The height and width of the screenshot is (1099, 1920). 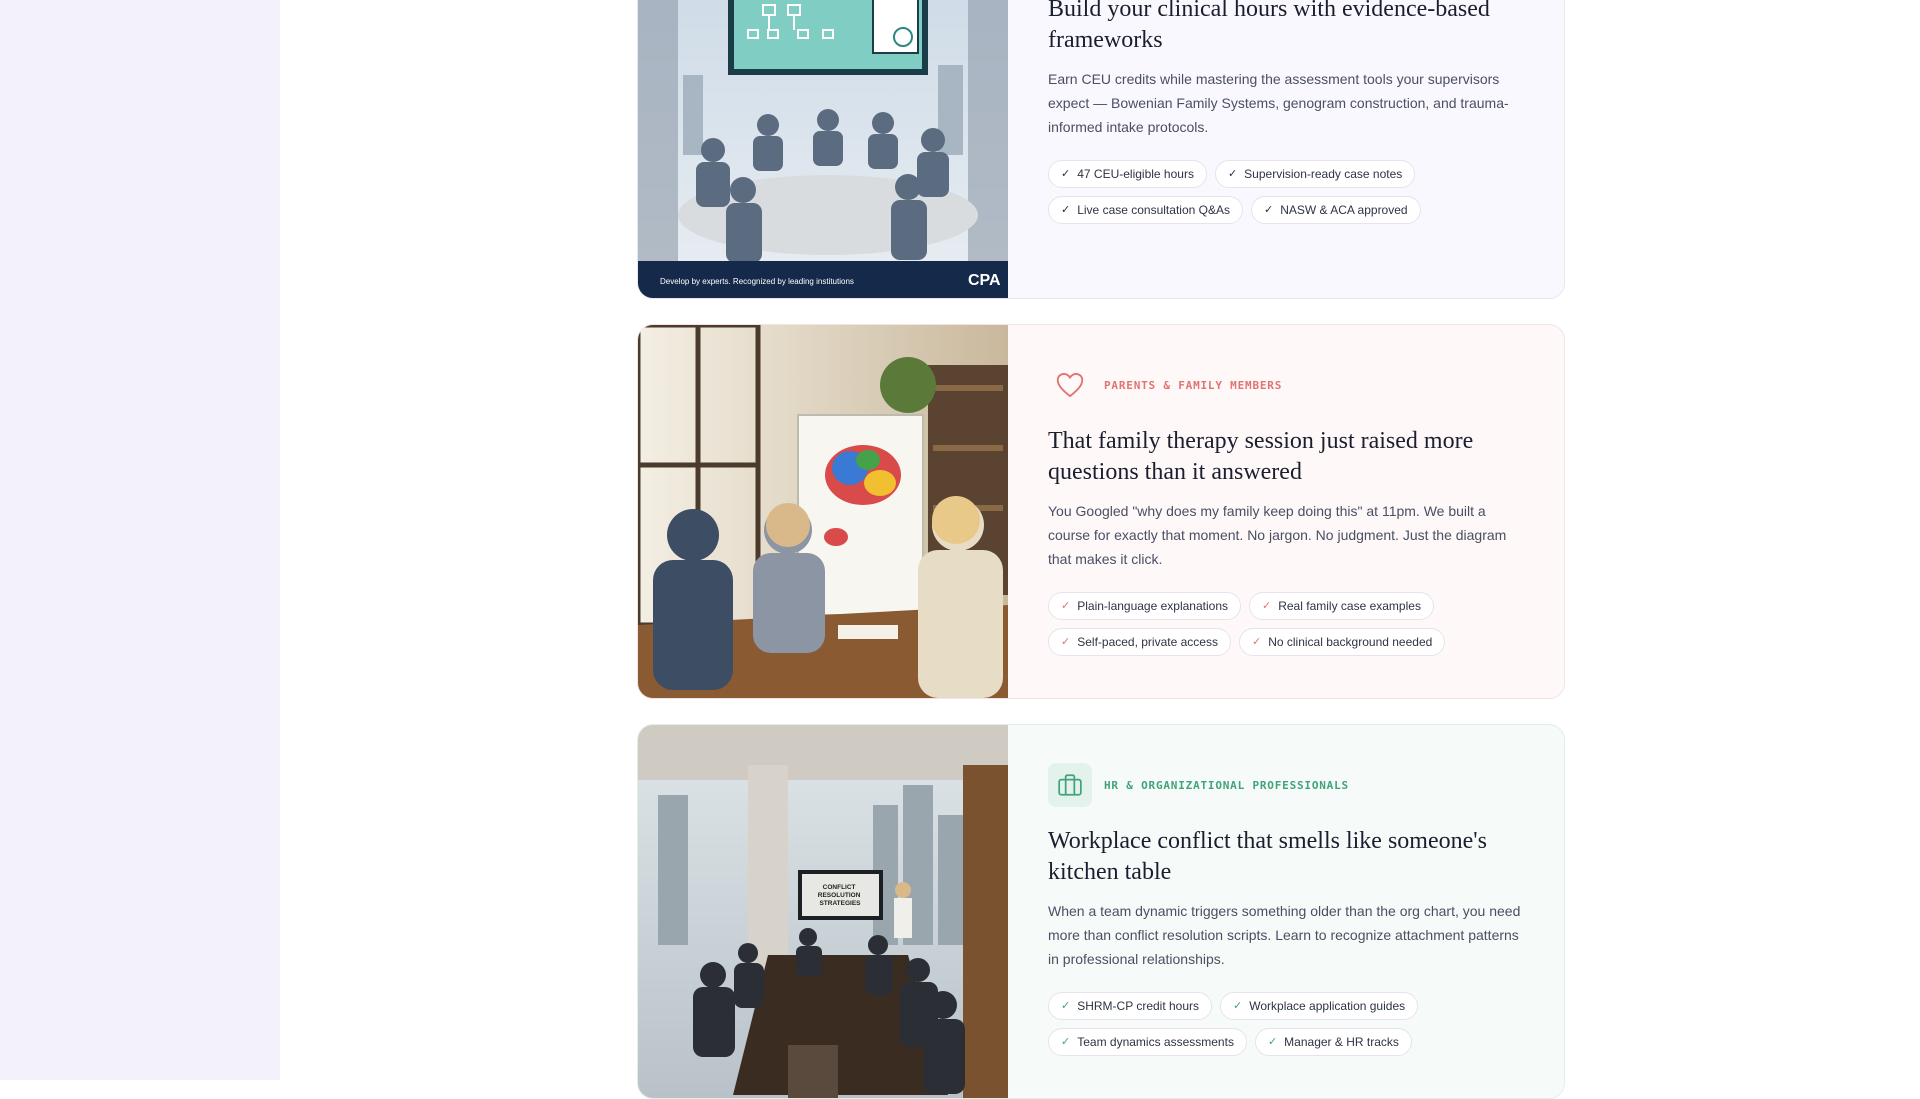 I want to click on hr-card-image: CONFLICT RESOLUTION STRATEGIES, so click(x=823, y=911).